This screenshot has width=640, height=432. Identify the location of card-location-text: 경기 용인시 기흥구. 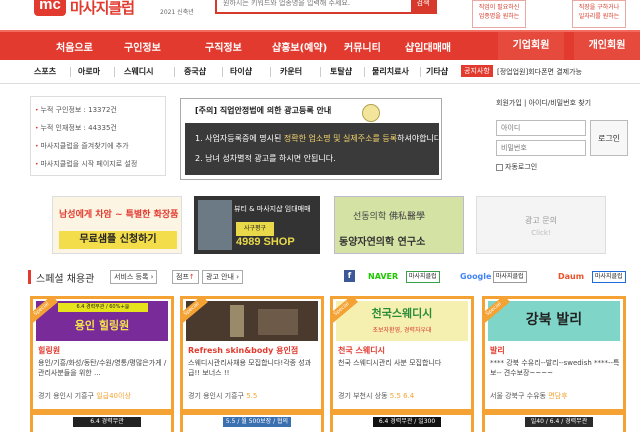
(216, 396).